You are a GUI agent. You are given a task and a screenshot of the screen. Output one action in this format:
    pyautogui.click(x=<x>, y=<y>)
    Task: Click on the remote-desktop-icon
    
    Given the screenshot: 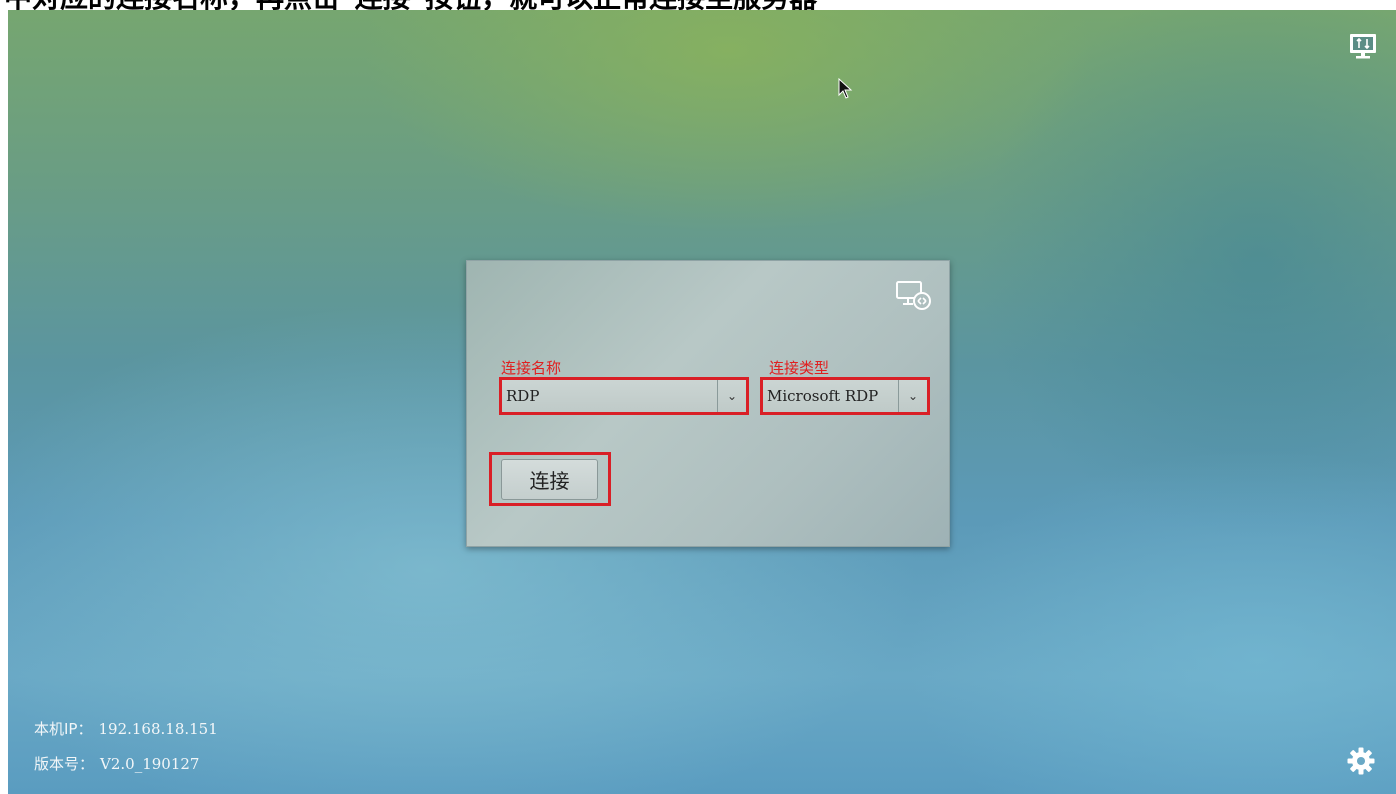 What is the action you would take?
    pyautogui.click(x=914, y=296)
    